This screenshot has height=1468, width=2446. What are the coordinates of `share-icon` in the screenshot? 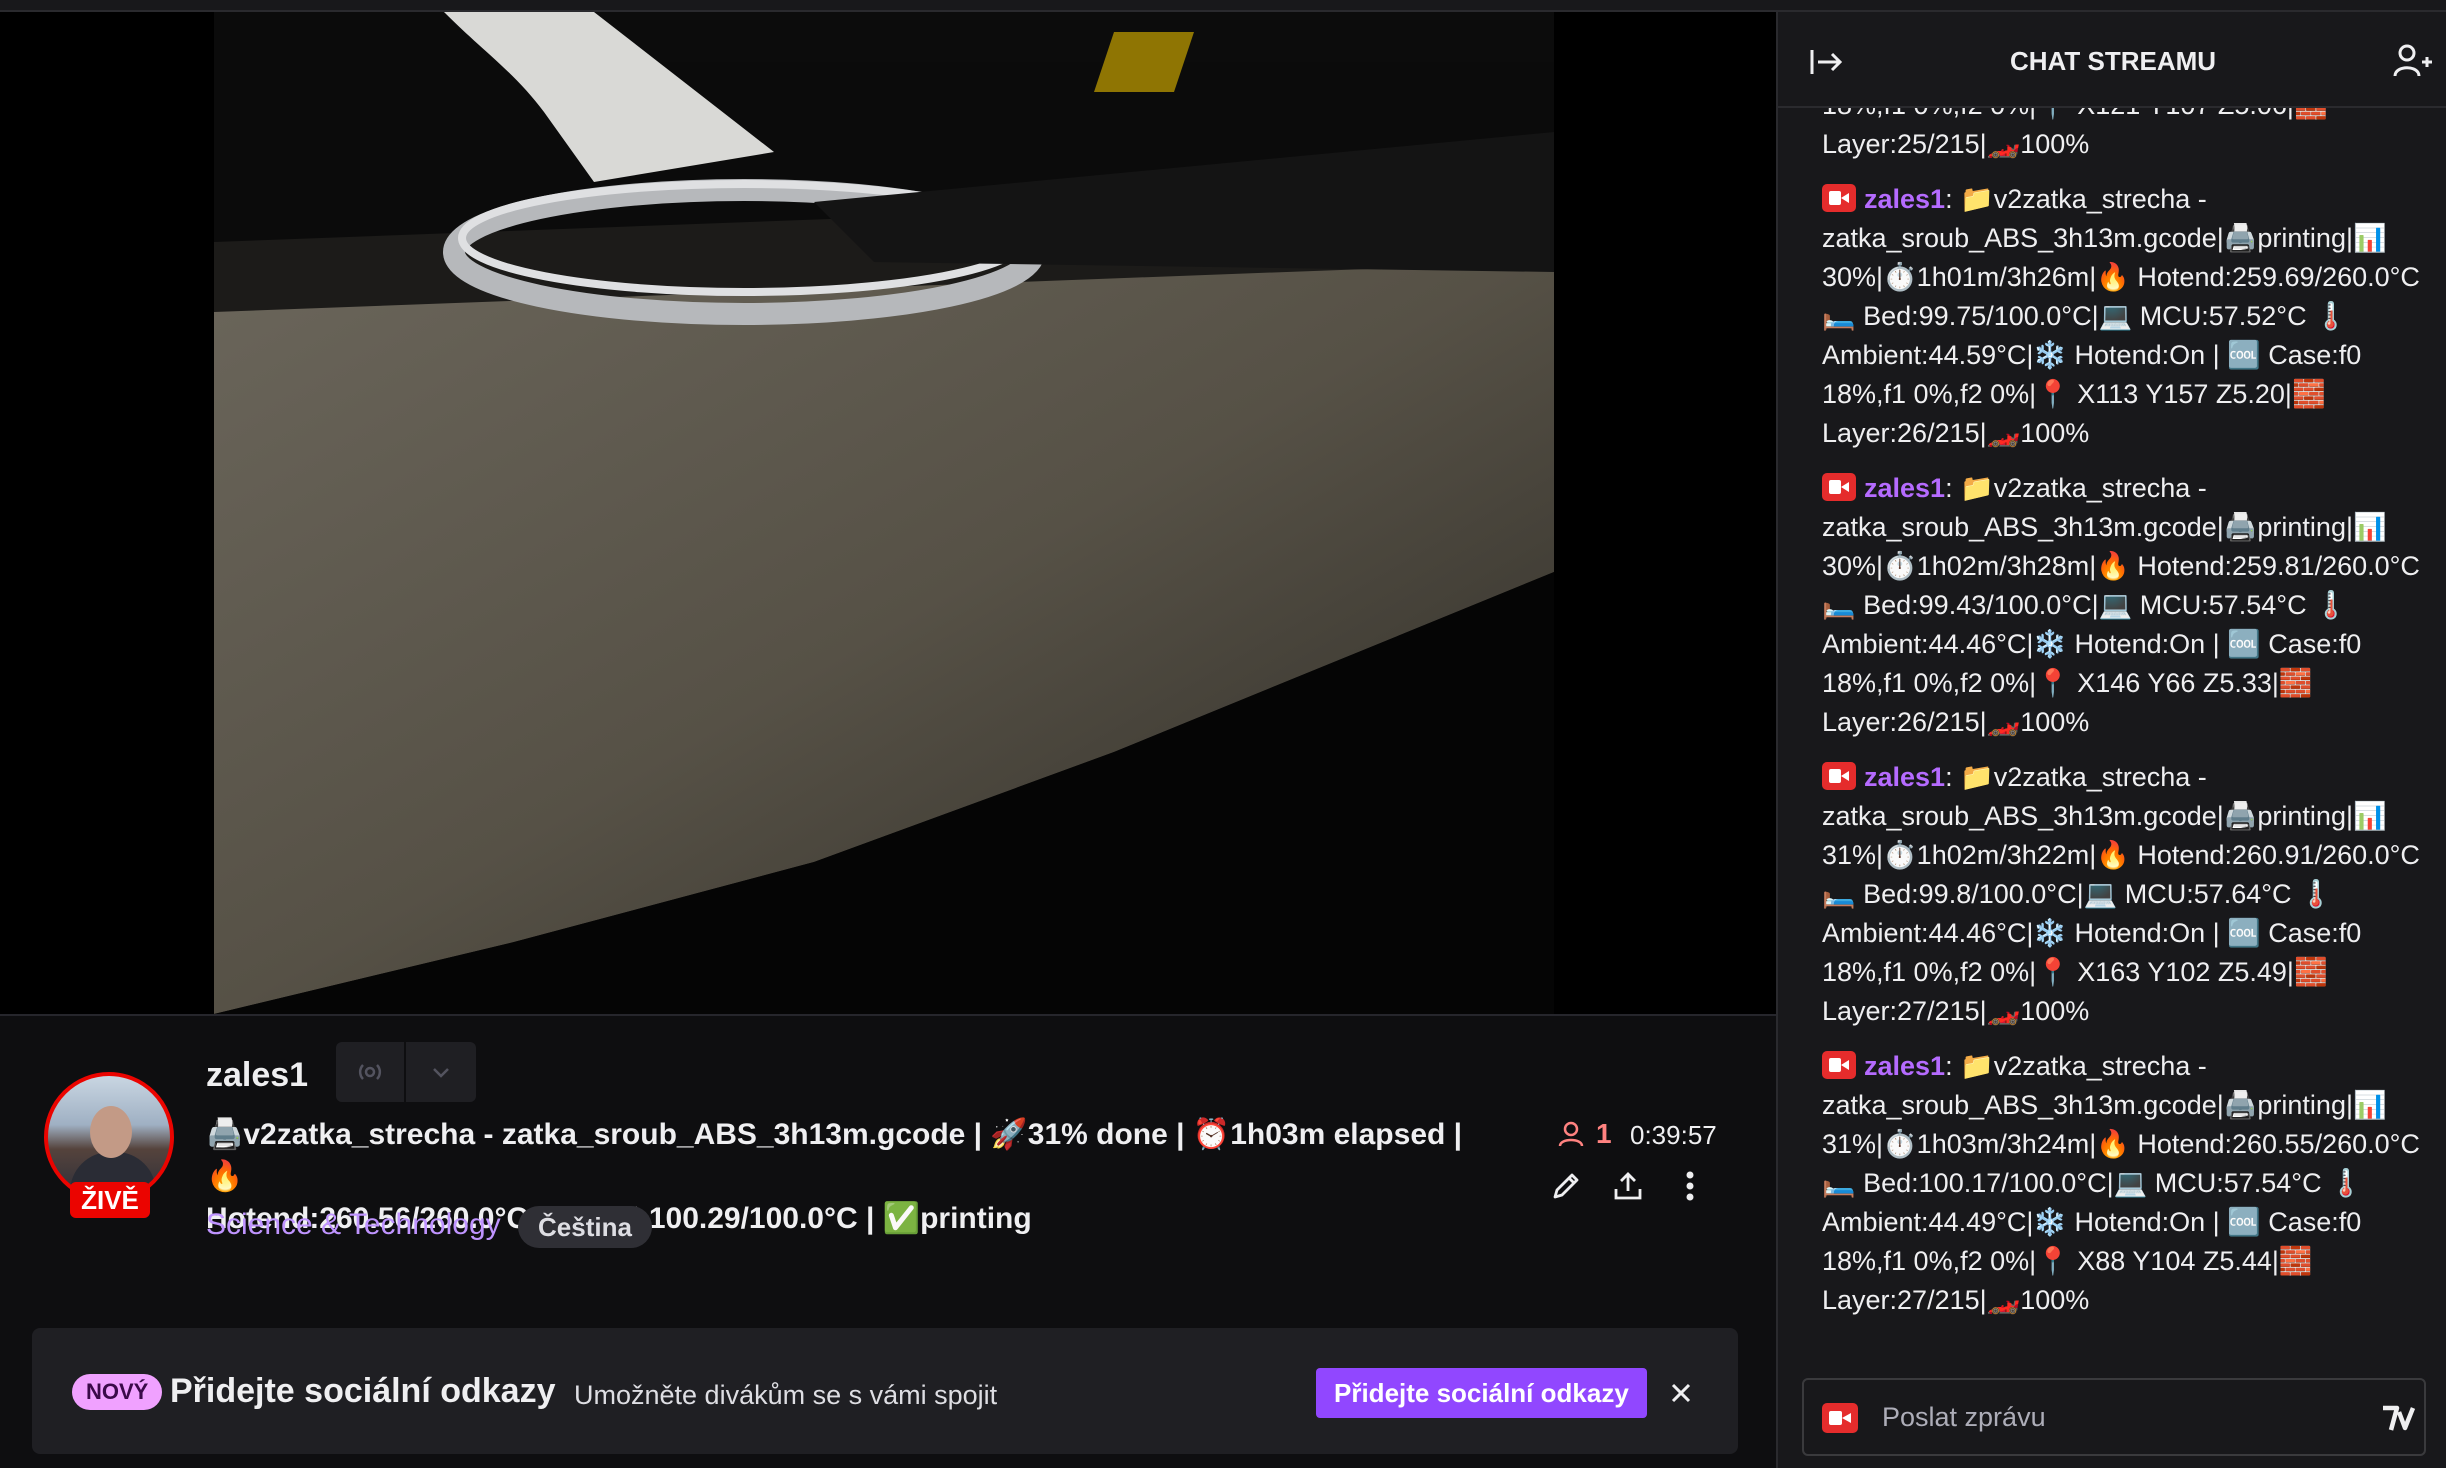 It's located at (1628, 1186).